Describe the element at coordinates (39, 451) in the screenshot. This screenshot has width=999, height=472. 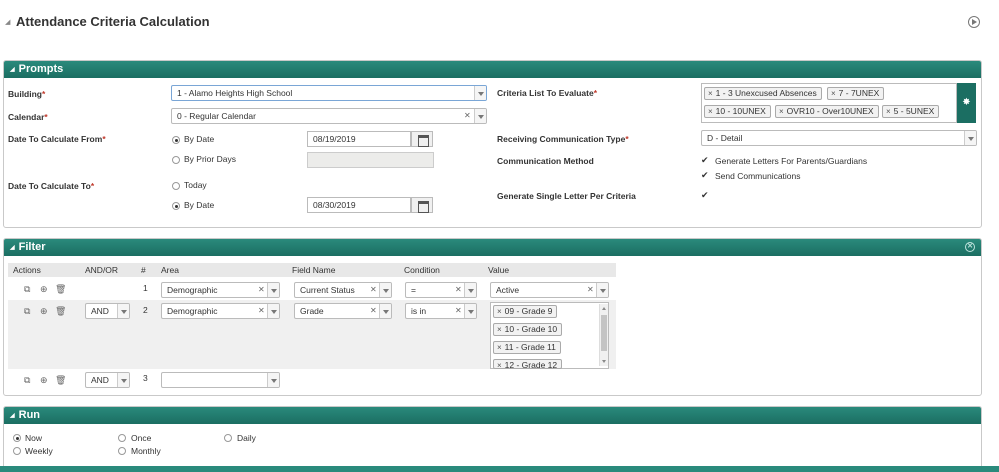
I see `run-weekly-label: Weekly` at that location.